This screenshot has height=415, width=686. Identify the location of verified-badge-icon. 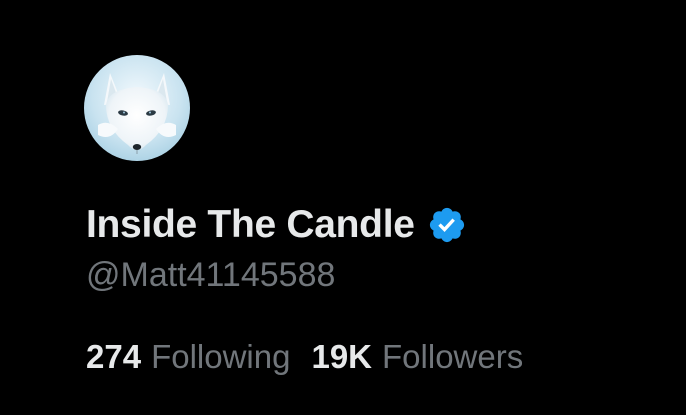
(447, 225).